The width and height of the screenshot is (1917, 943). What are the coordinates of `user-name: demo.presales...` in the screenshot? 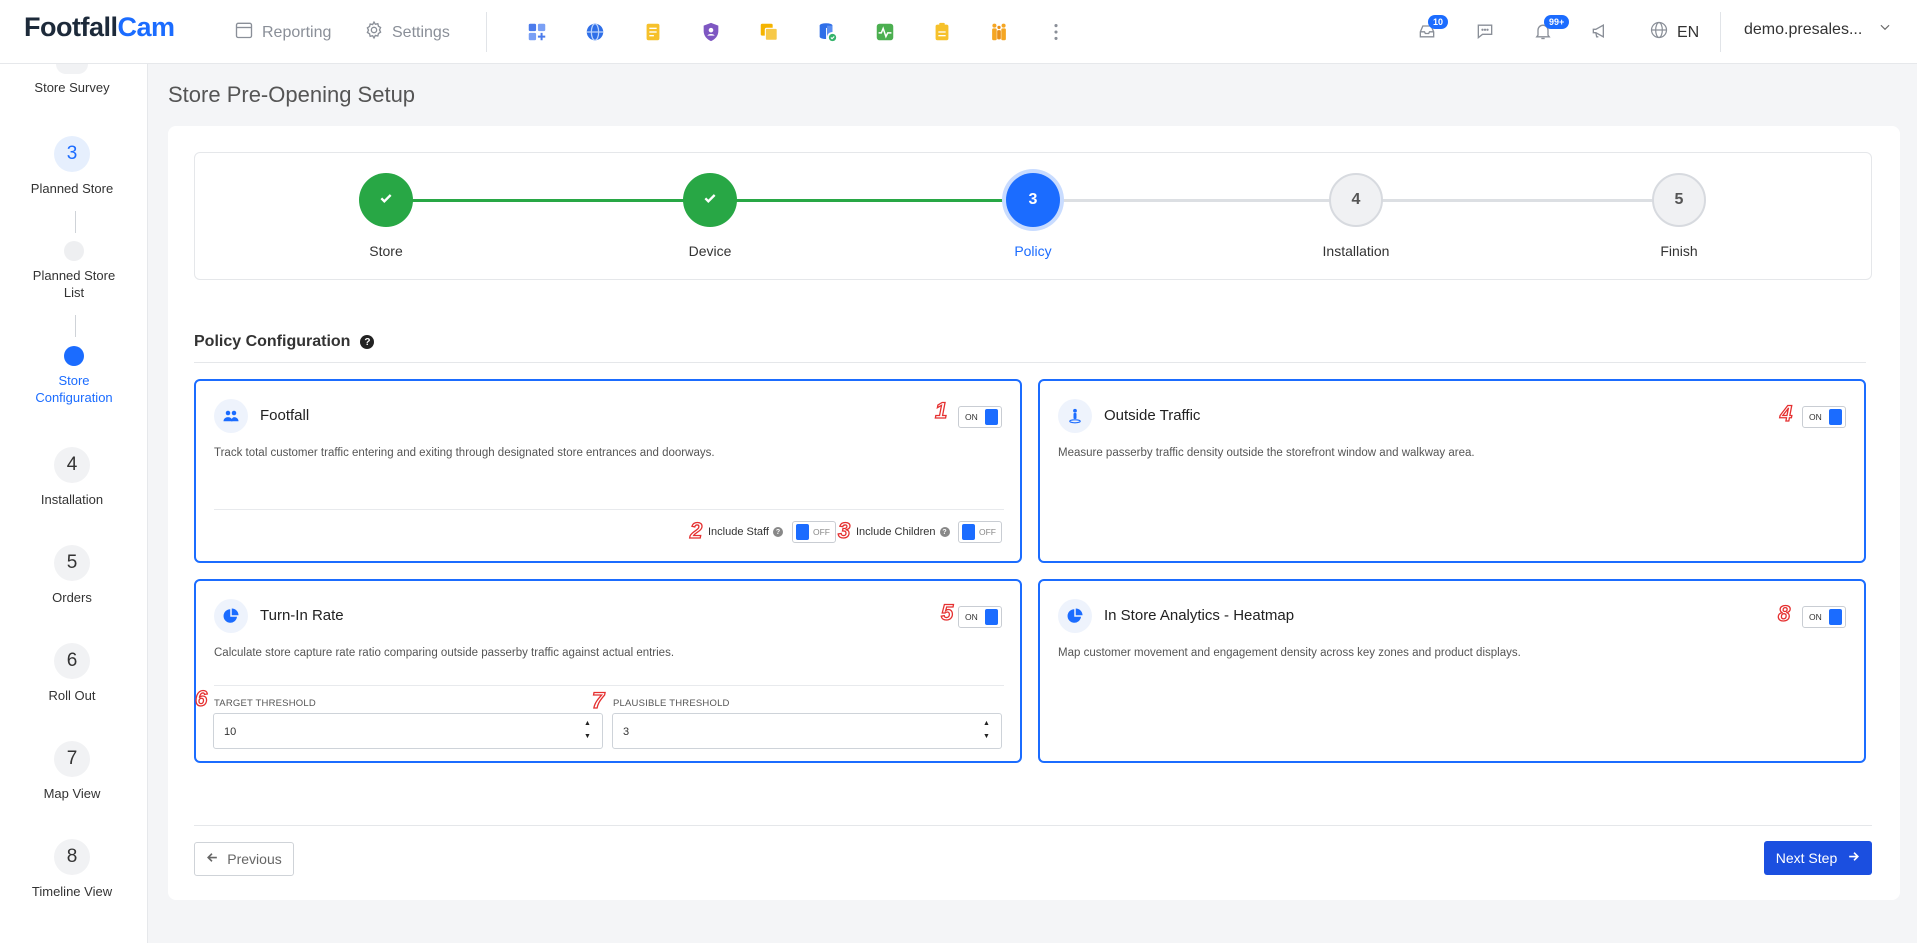 It's located at (1803, 29).